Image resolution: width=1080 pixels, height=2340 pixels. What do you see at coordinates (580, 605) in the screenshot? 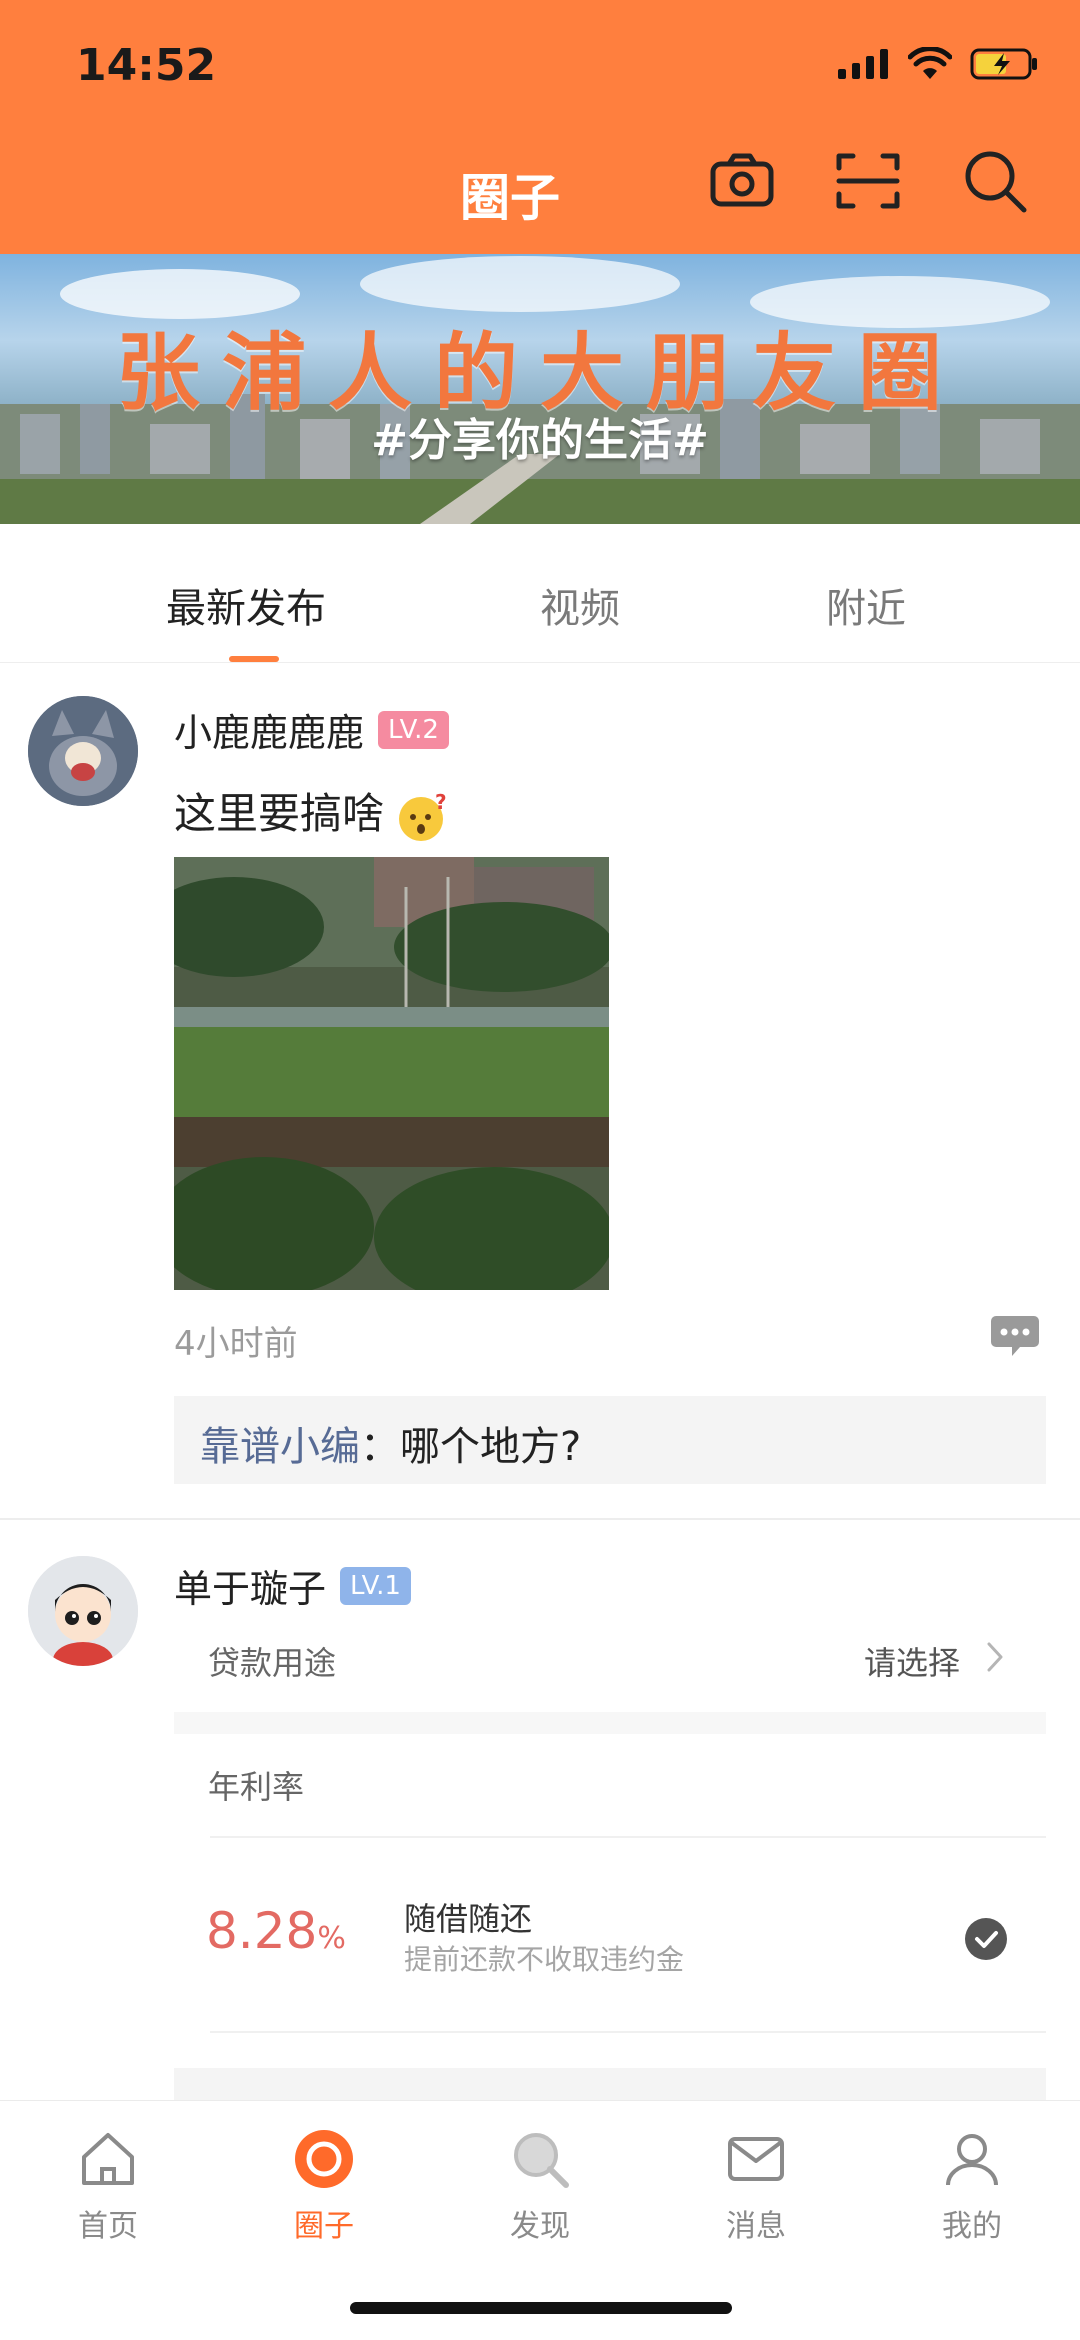
I see `tab-video: 视频` at bounding box center [580, 605].